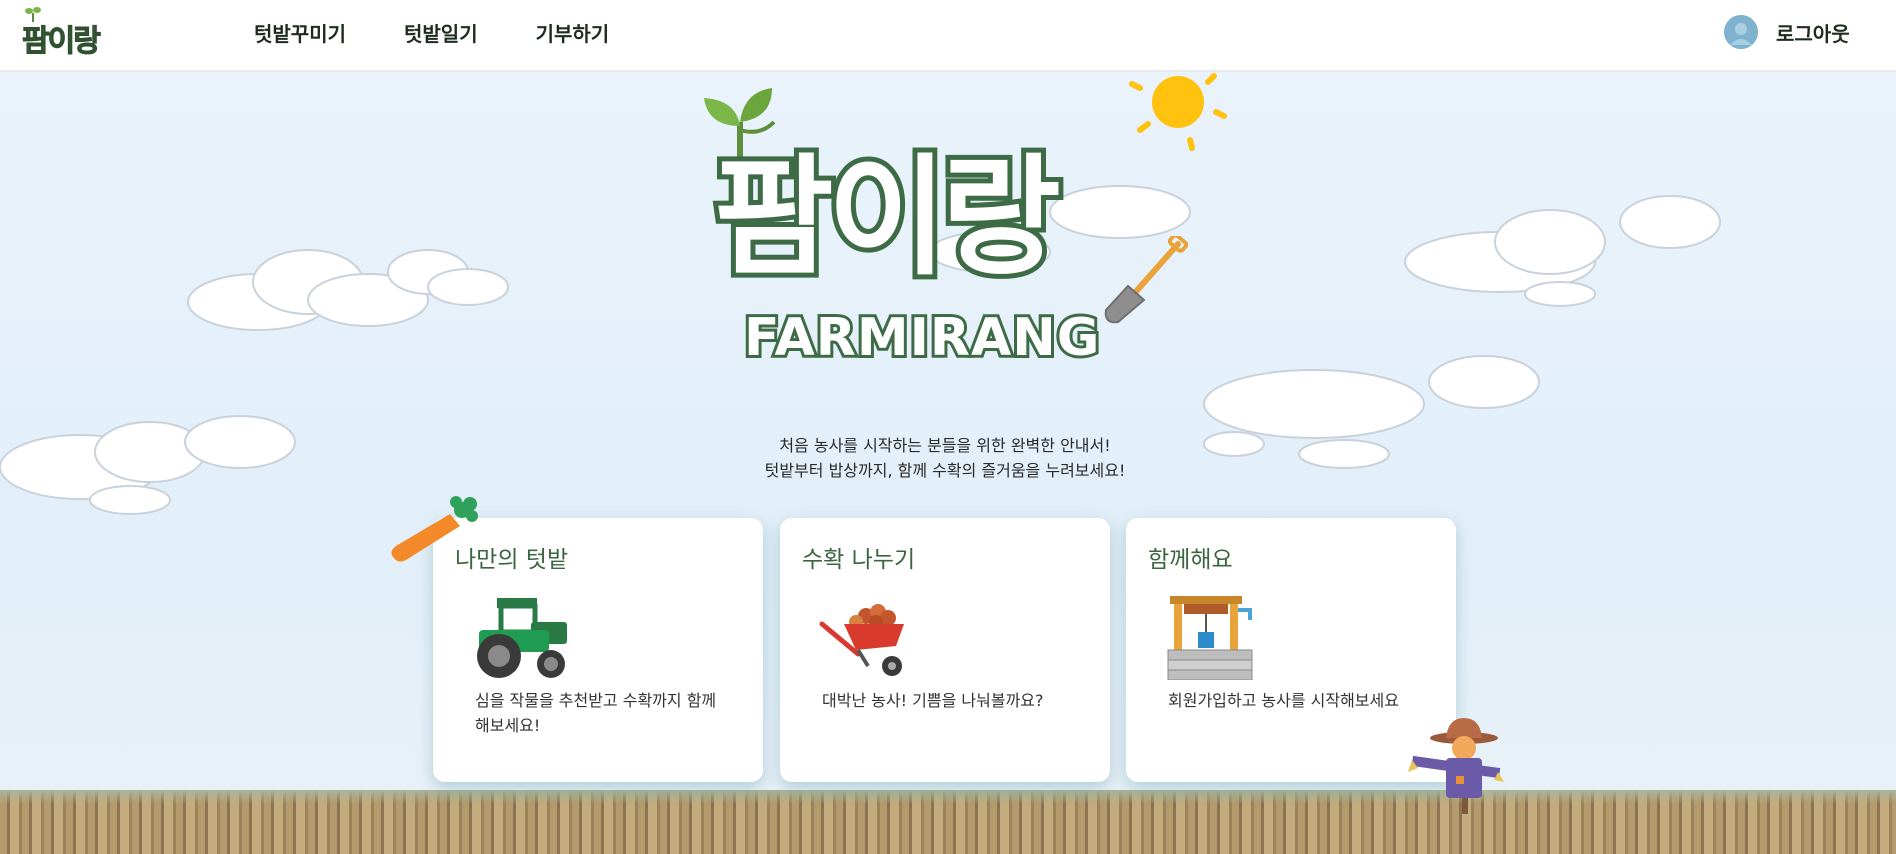  Describe the element at coordinates (945, 470) in the screenshot. I see `intro-line-2: 텃밭부터 밥상까지, 함께 수확의 즐거움을 누려보세요!` at that location.